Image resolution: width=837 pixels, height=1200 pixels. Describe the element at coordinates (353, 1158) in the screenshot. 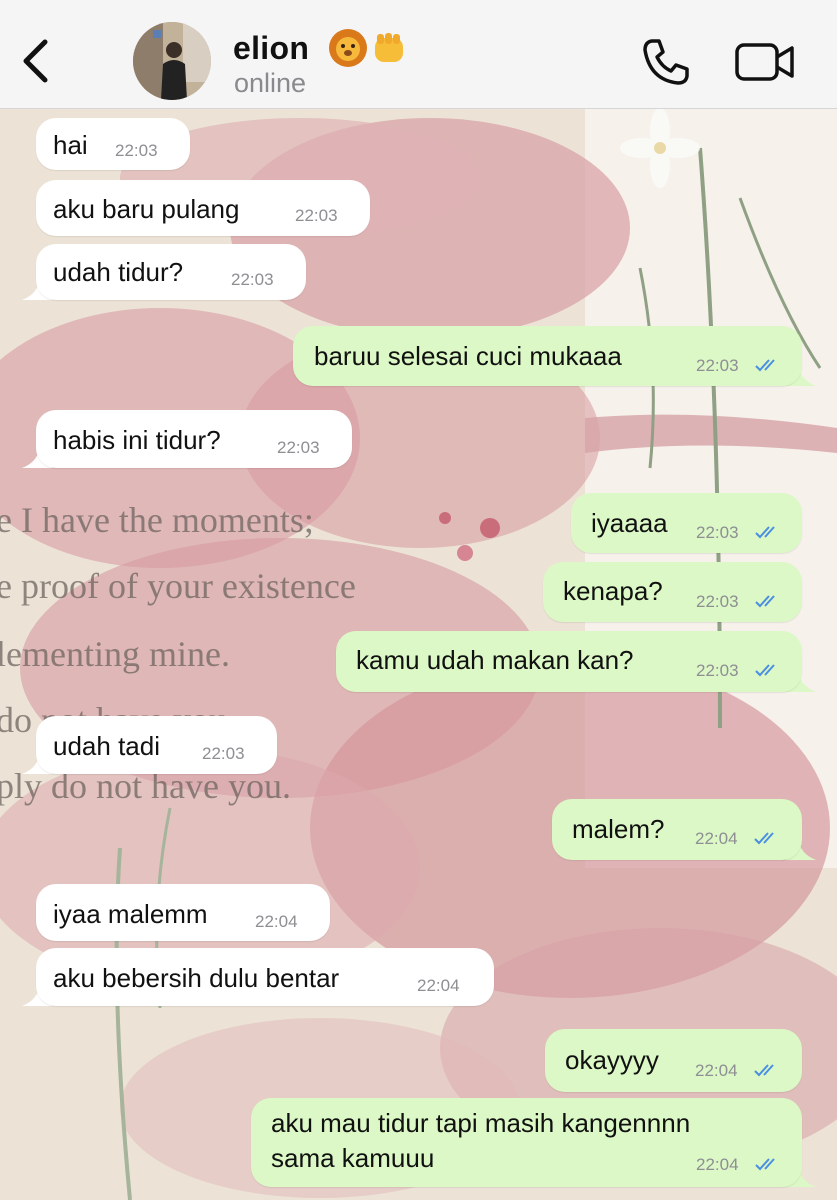

I see `message-text-line-2: sama kamuuu` at that location.